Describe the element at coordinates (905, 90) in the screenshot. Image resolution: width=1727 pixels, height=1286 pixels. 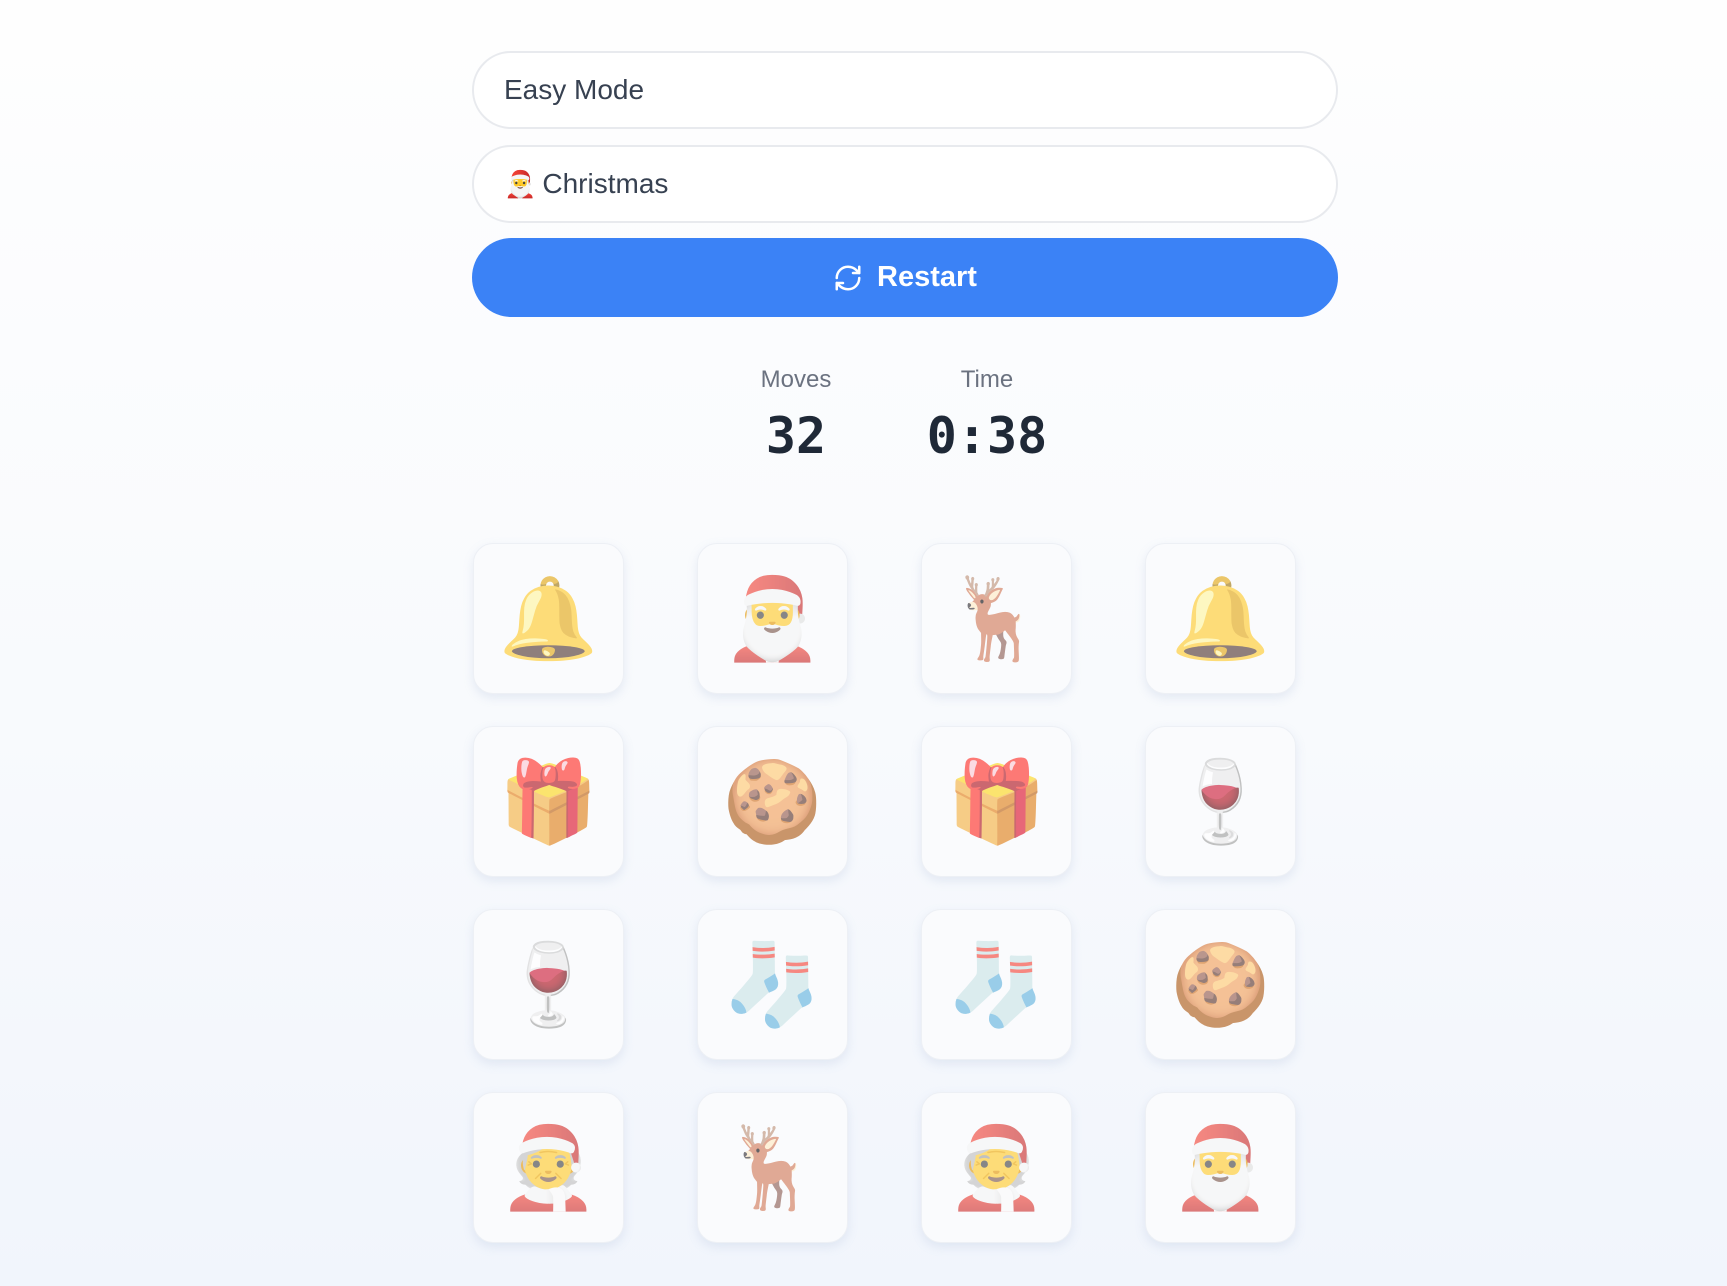
I see `difficulty-select: Easy Mode` at that location.